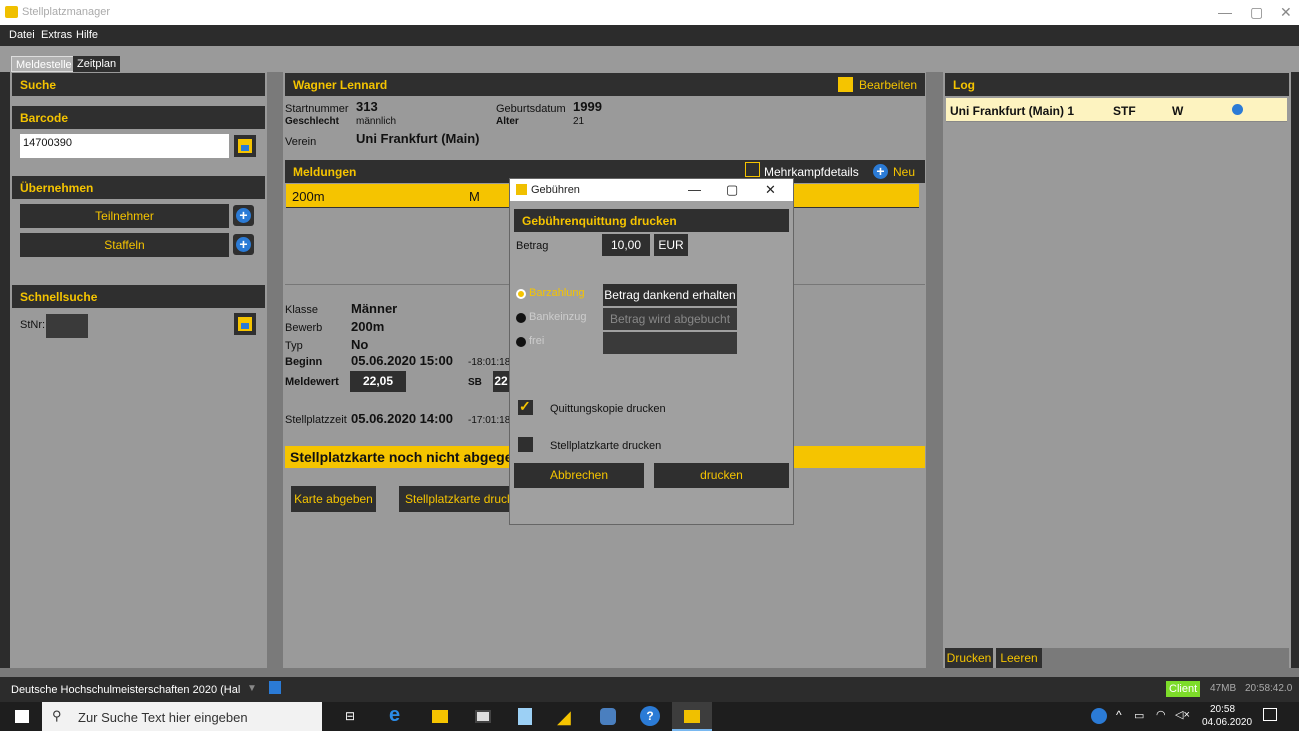  I want to click on tab-meldestelle: Meldestelle, so click(44, 64).